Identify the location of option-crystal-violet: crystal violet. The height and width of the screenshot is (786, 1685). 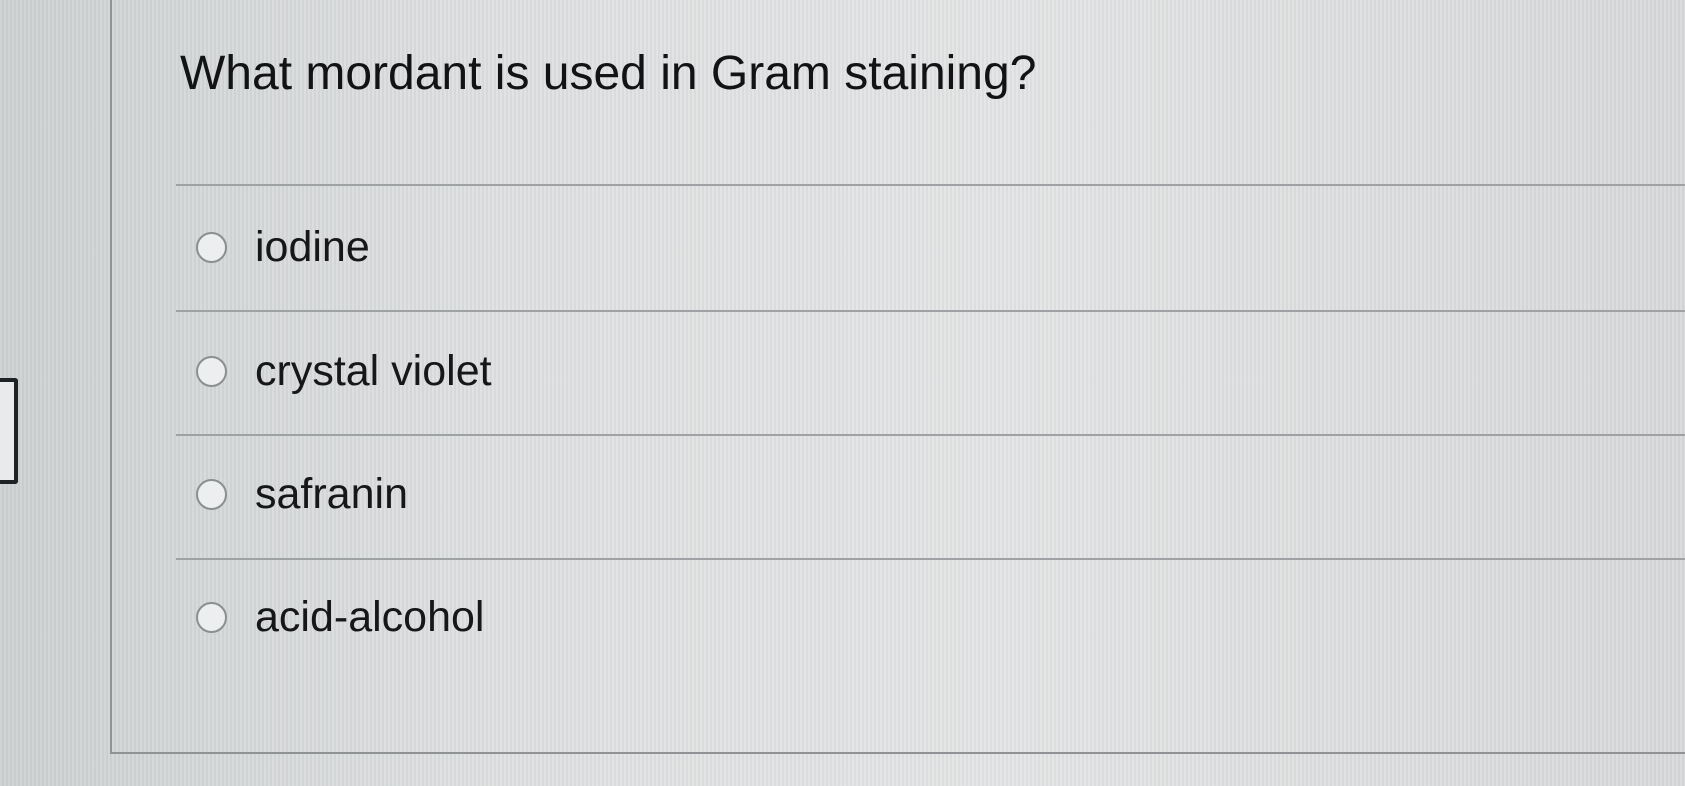
(344, 371).